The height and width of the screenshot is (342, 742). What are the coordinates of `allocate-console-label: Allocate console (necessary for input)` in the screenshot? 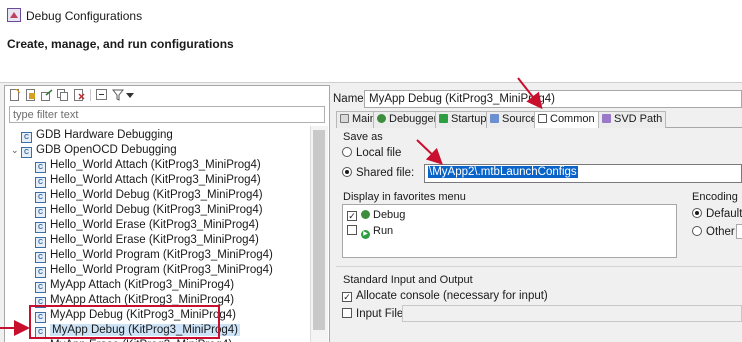 It's located at (452, 296).